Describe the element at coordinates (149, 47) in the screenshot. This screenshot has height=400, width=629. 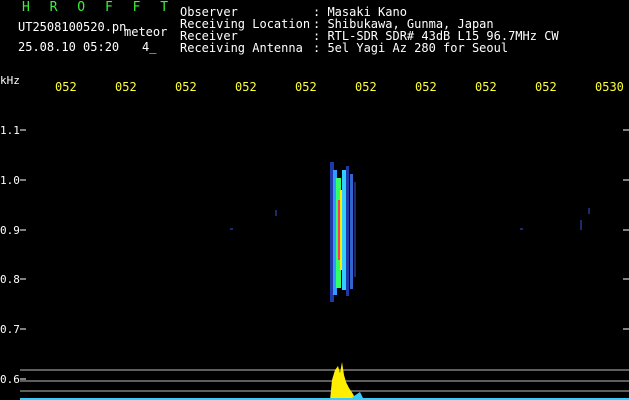
I see `page-indicator: 4_` at that location.